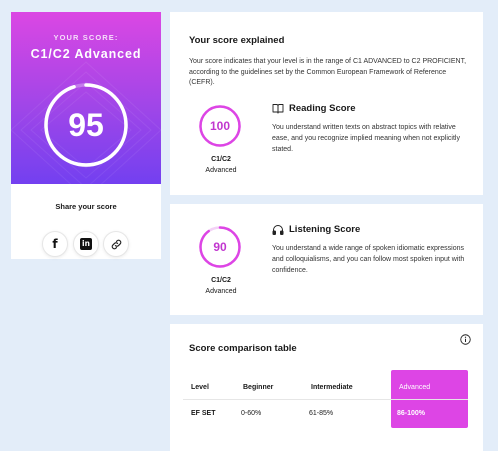 This screenshot has height=451, width=498. What do you see at coordinates (237, 40) in the screenshot?
I see `score-explained-title: Your score explained` at bounding box center [237, 40].